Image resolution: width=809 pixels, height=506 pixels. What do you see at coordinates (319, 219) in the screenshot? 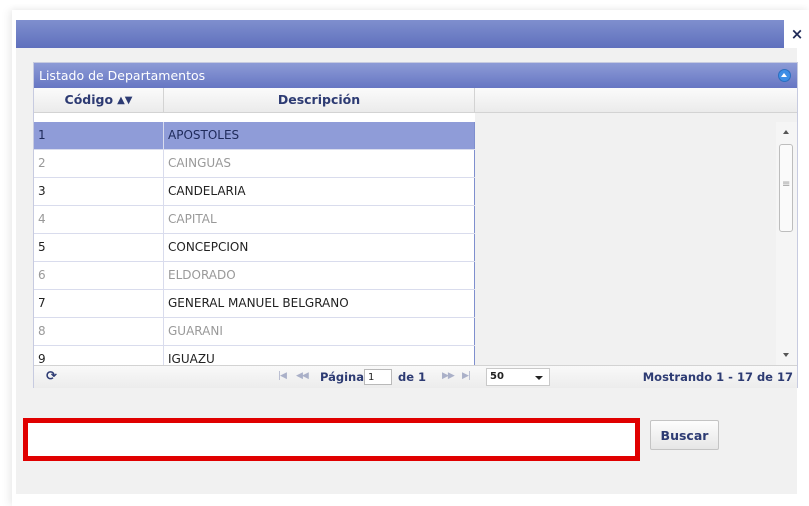
I see `cell-description: CAPITAL` at bounding box center [319, 219].